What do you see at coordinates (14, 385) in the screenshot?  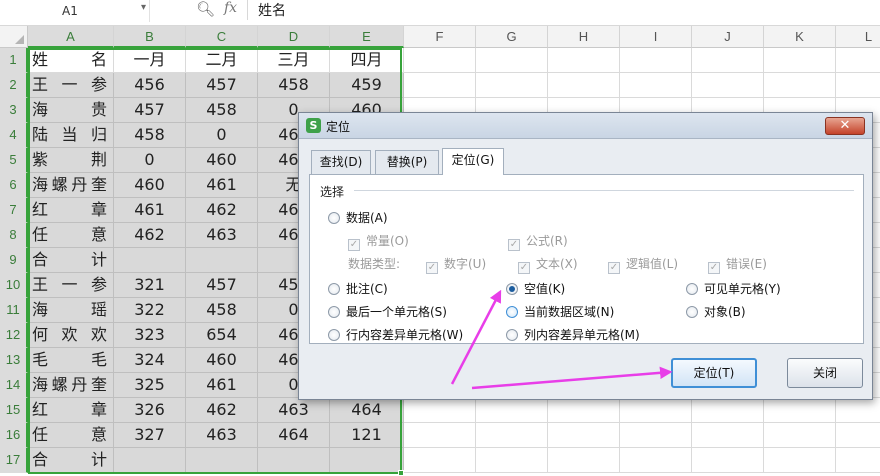 I see `row-header-14: 14` at bounding box center [14, 385].